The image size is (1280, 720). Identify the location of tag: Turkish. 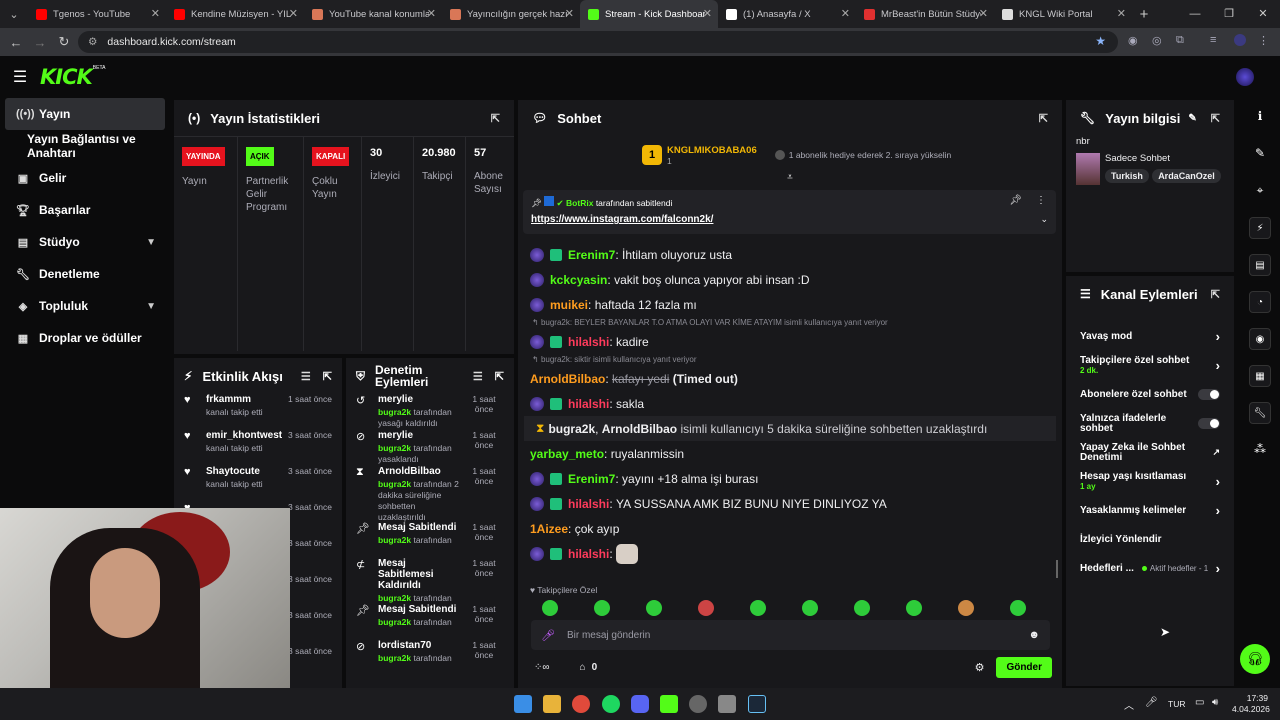
(1127, 176).